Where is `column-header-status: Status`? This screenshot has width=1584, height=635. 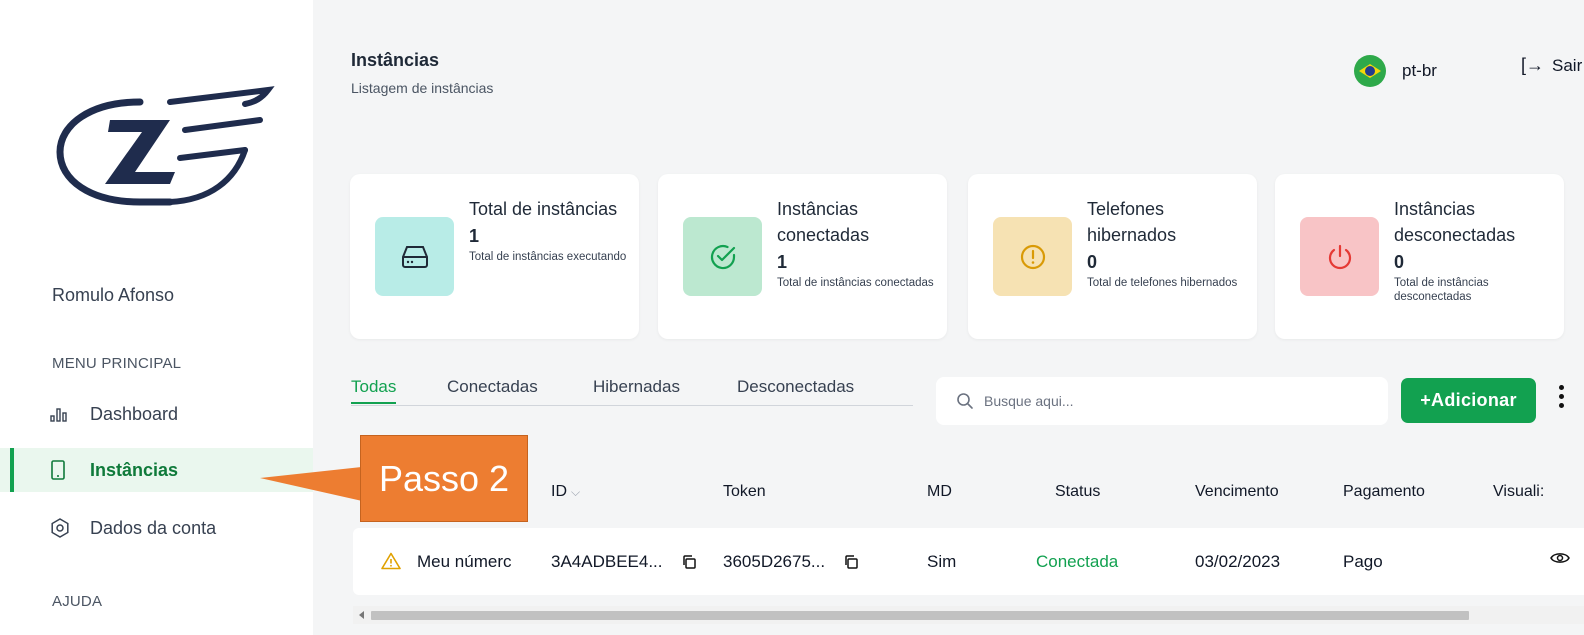
column-header-status: Status is located at coordinates (1078, 491).